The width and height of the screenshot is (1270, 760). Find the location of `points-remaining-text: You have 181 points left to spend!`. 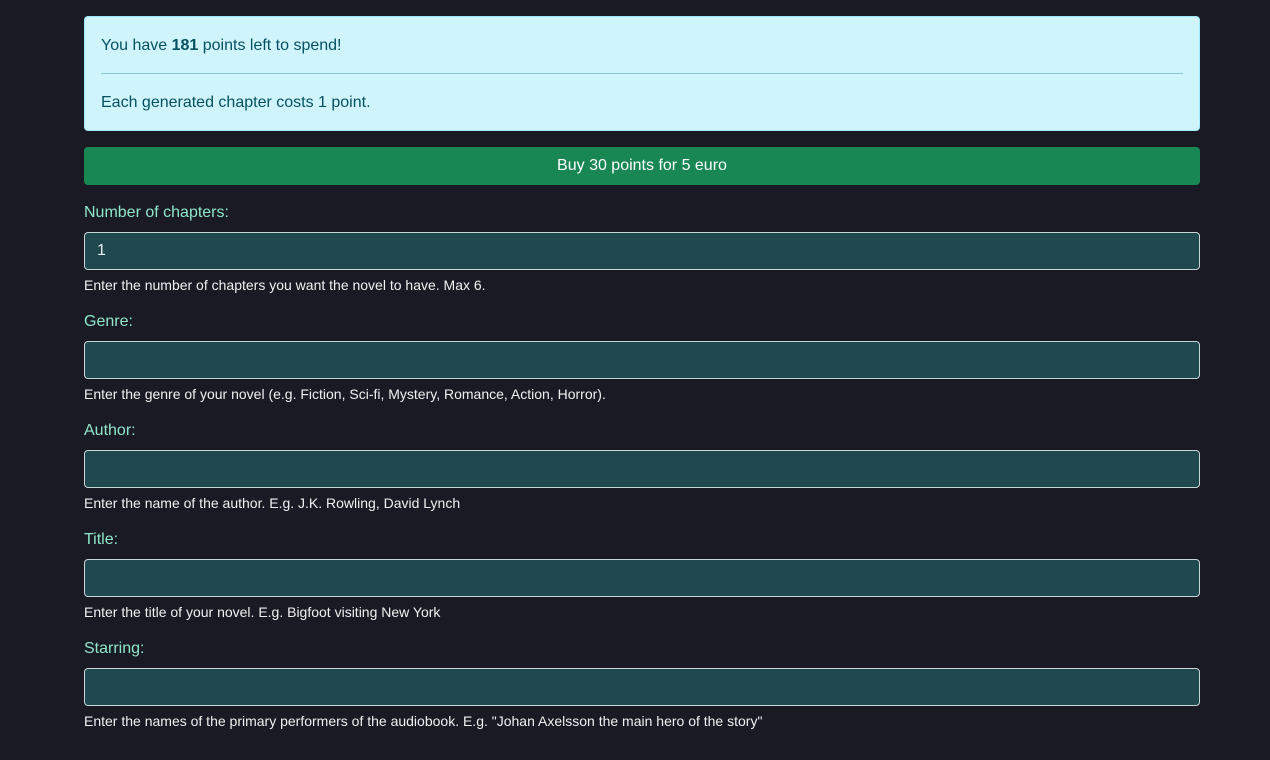

points-remaining-text: You have 181 points left to spend! is located at coordinates (221, 45).